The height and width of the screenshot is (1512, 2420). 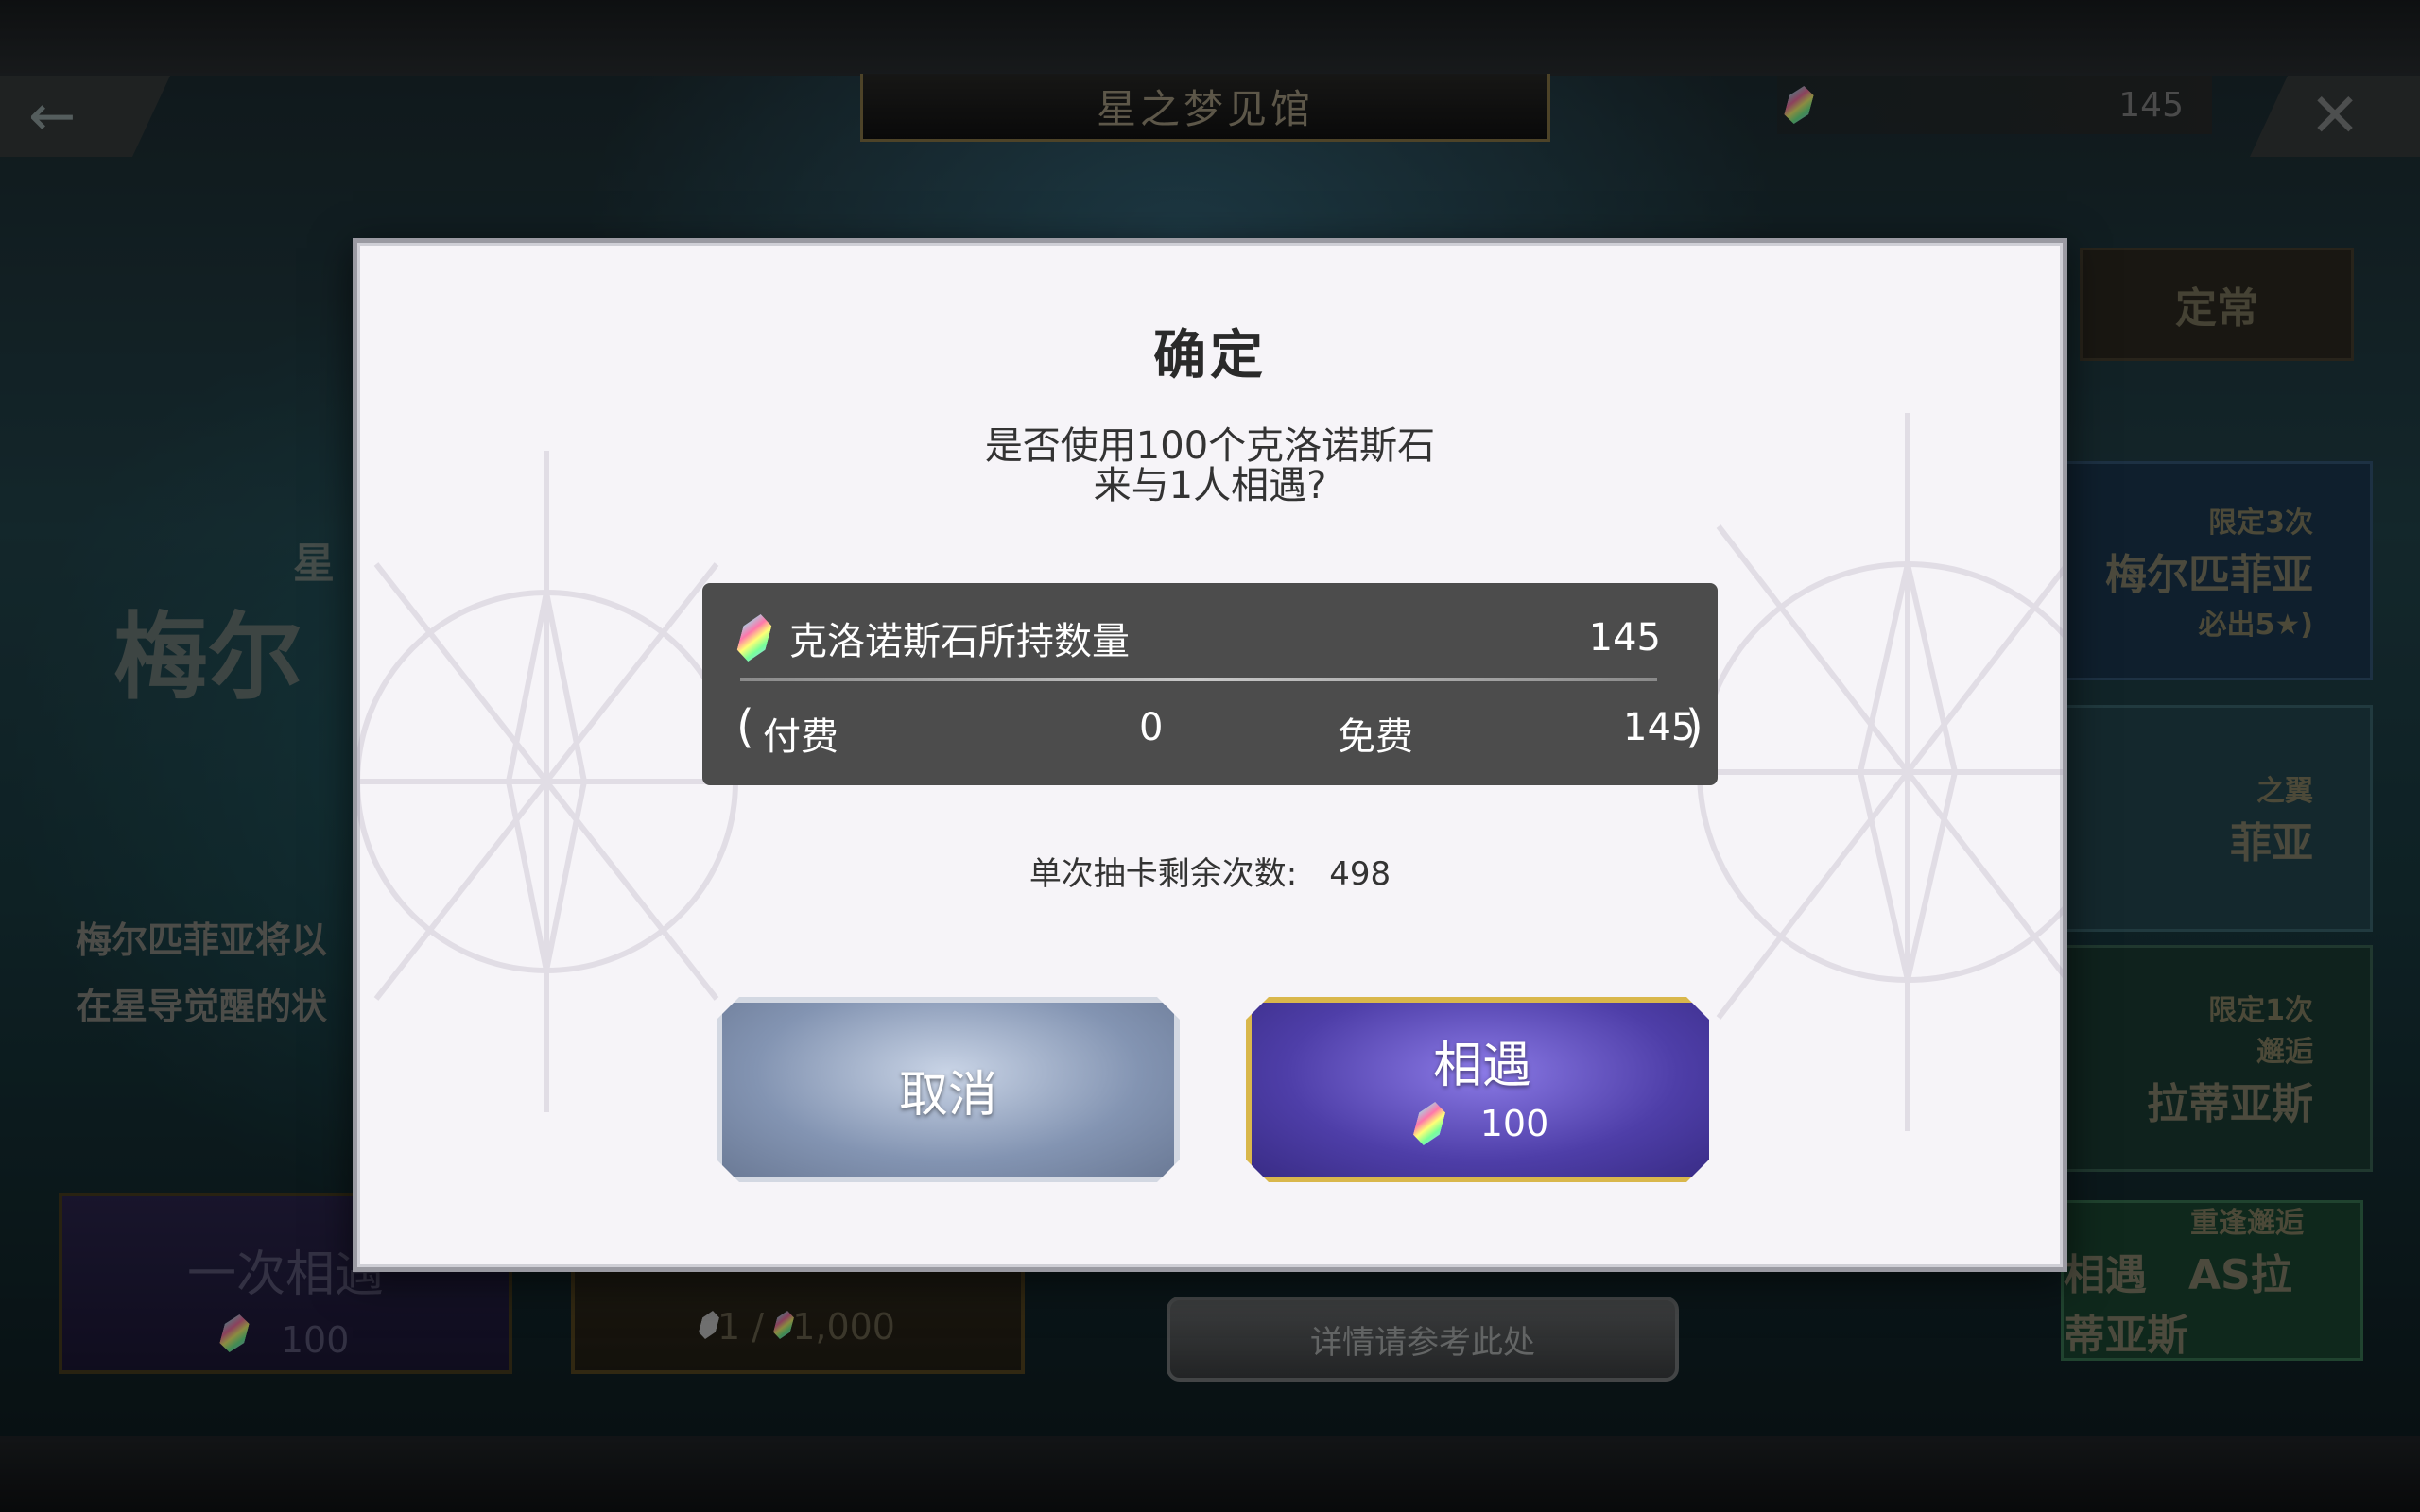 What do you see at coordinates (948, 1089) in the screenshot?
I see `cancel-button: 取消` at bounding box center [948, 1089].